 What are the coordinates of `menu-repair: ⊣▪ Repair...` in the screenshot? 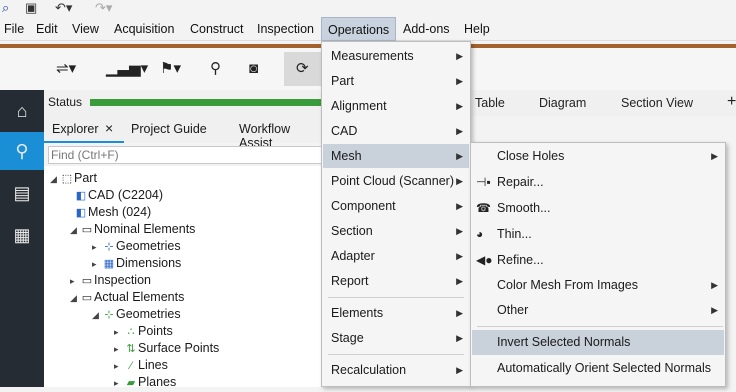 It's located at (598, 182).